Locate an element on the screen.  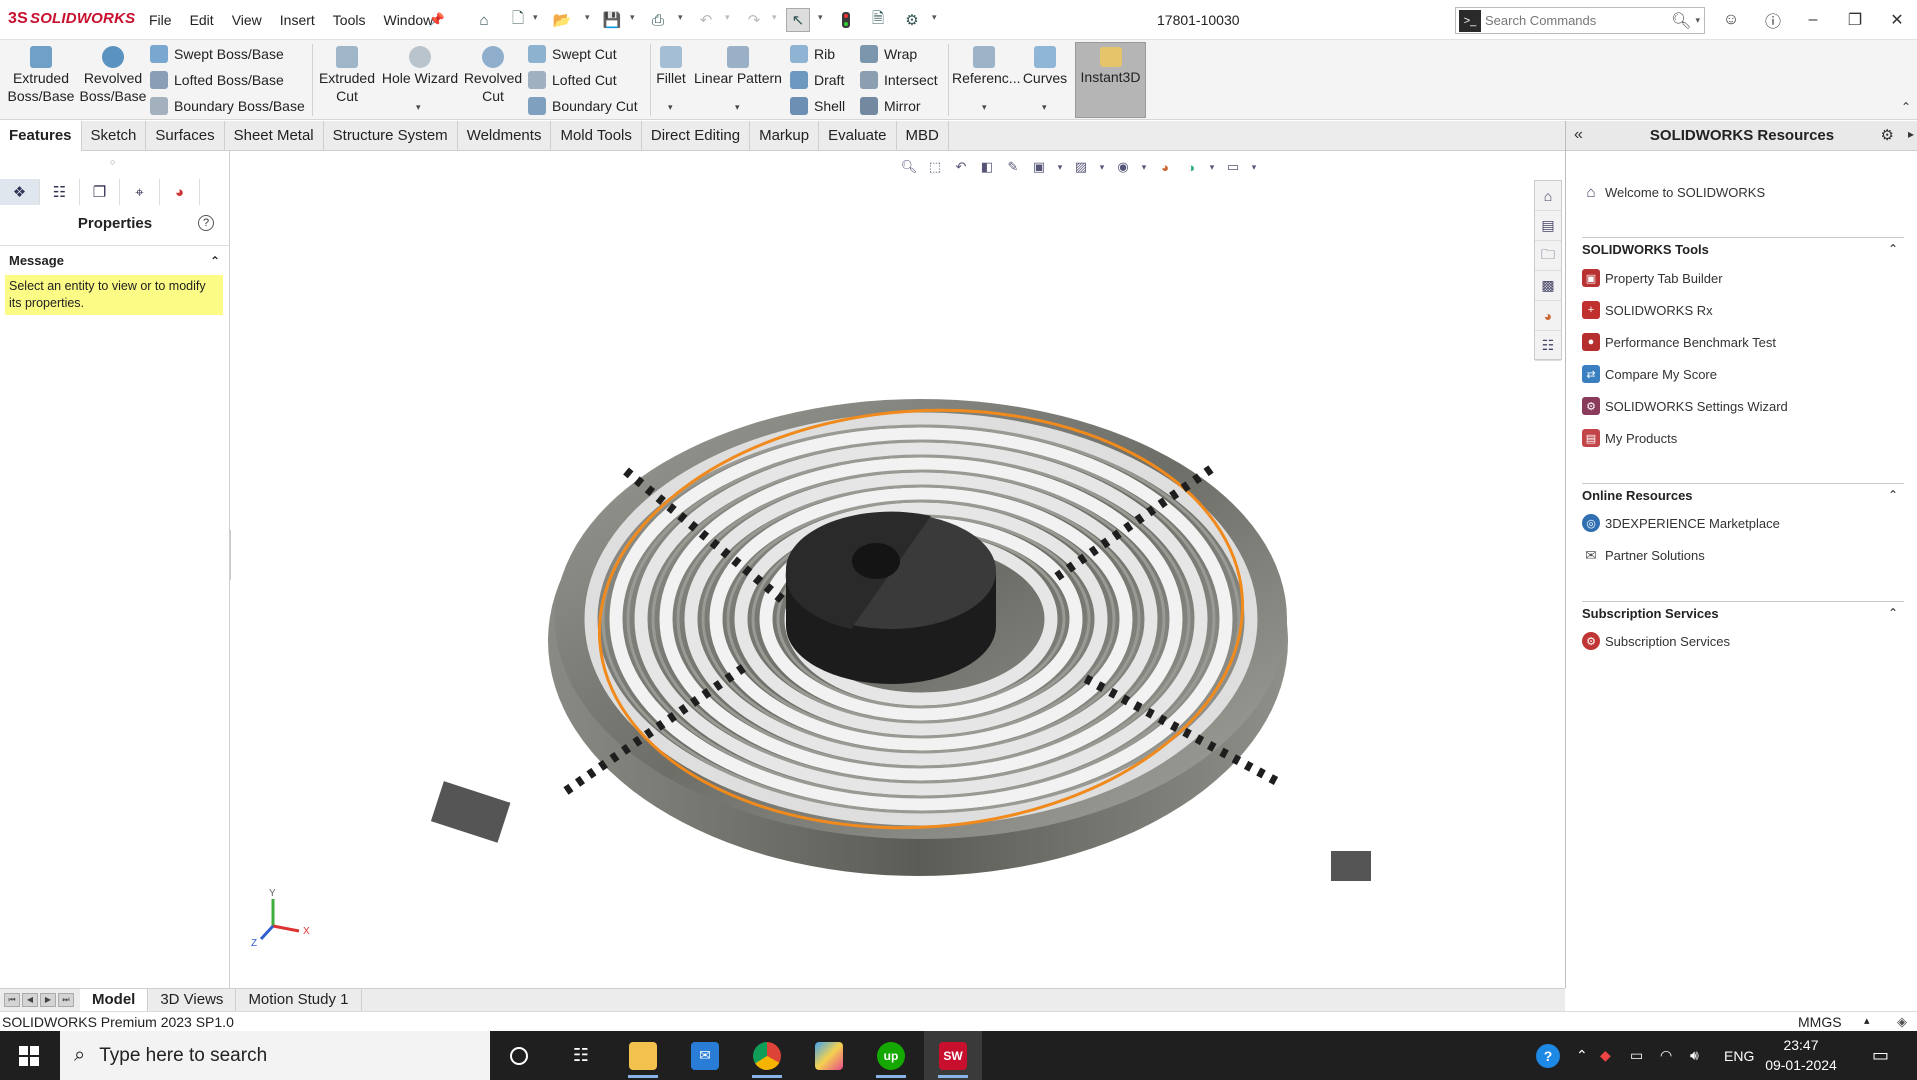
linear-pattern-dropdown-icon: ▾ is located at coordinates (737, 107).